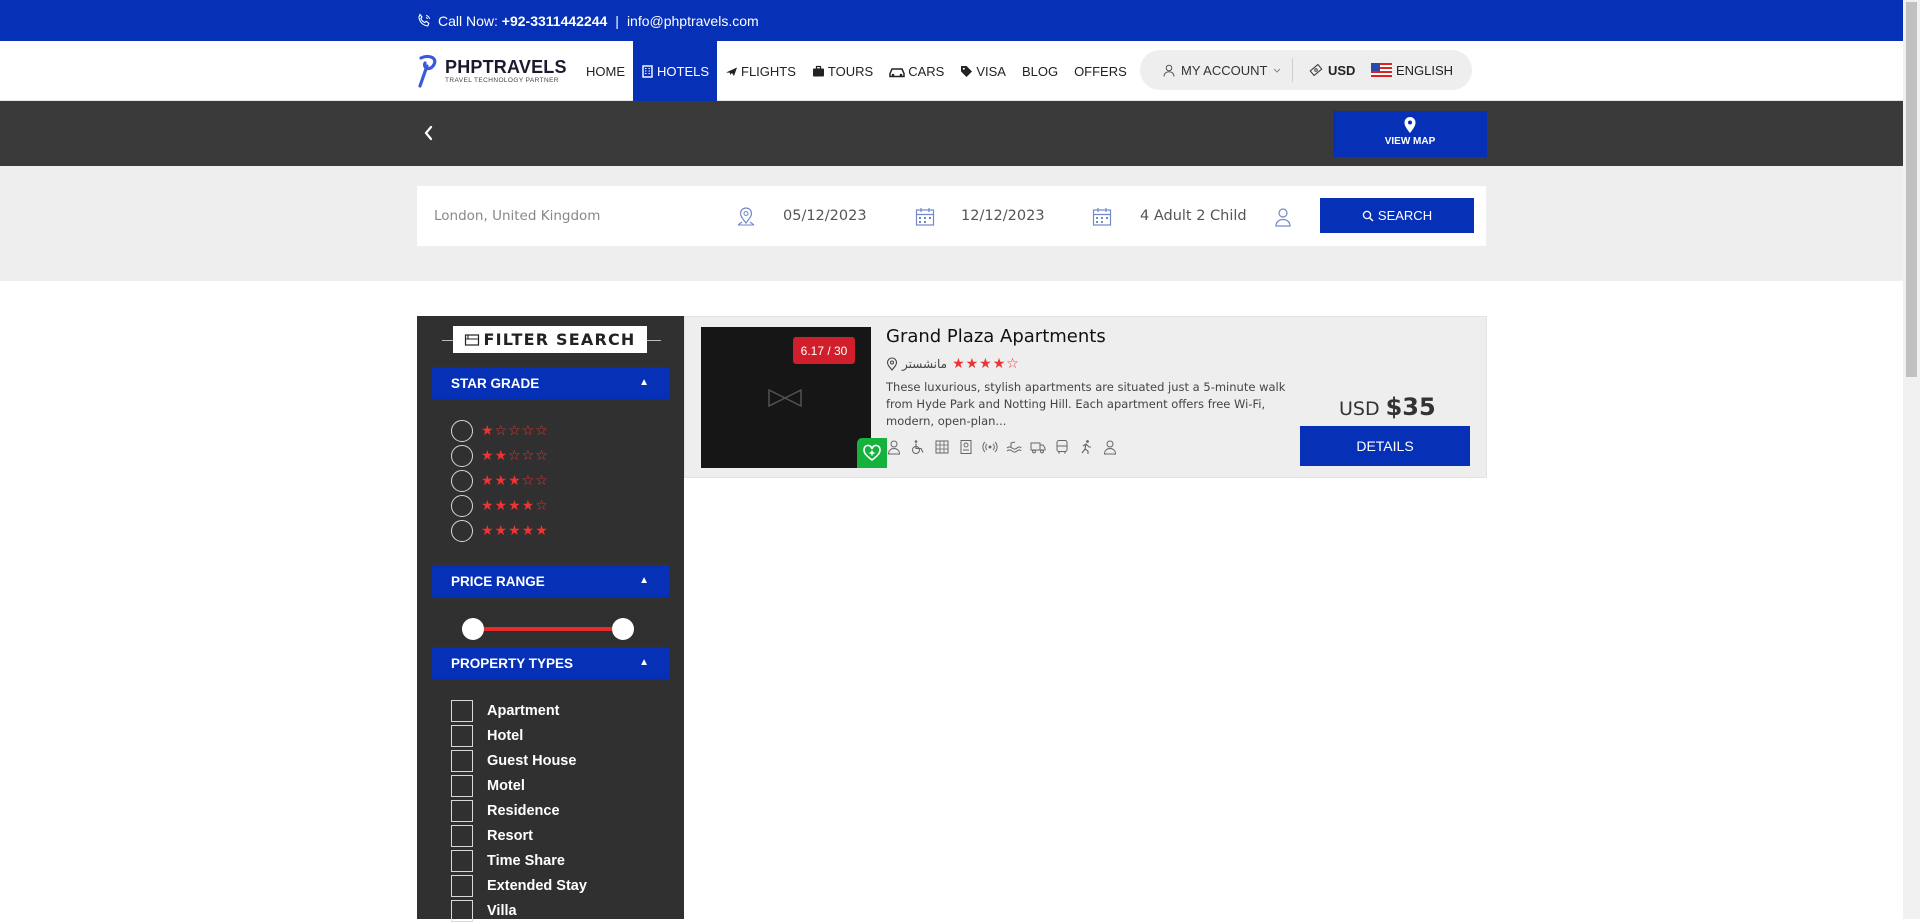  I want to click on property-type-option: Time Share, so click(508, 860).